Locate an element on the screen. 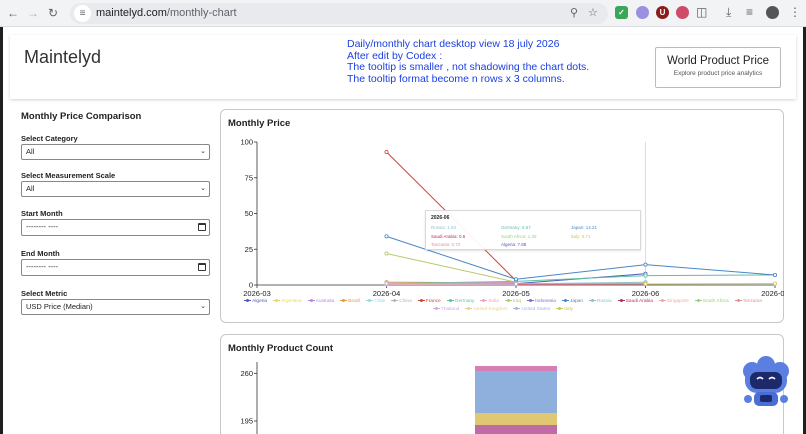 This screenshot has height=434, width=806. bookmark-star-icon: ☆ is located at coordinates (593, 12).